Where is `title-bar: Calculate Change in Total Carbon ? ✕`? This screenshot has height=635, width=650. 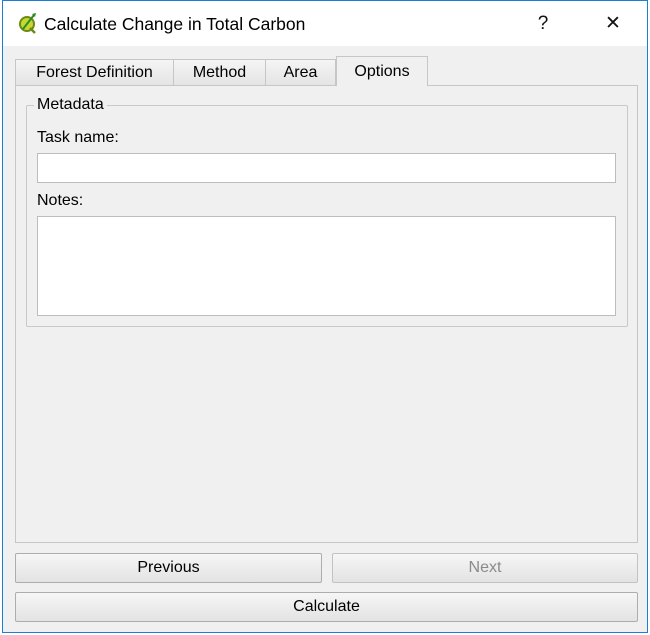 title-bar: Calculate Change in Total Carbon ? ✕ is located at coordinates (325, 23).